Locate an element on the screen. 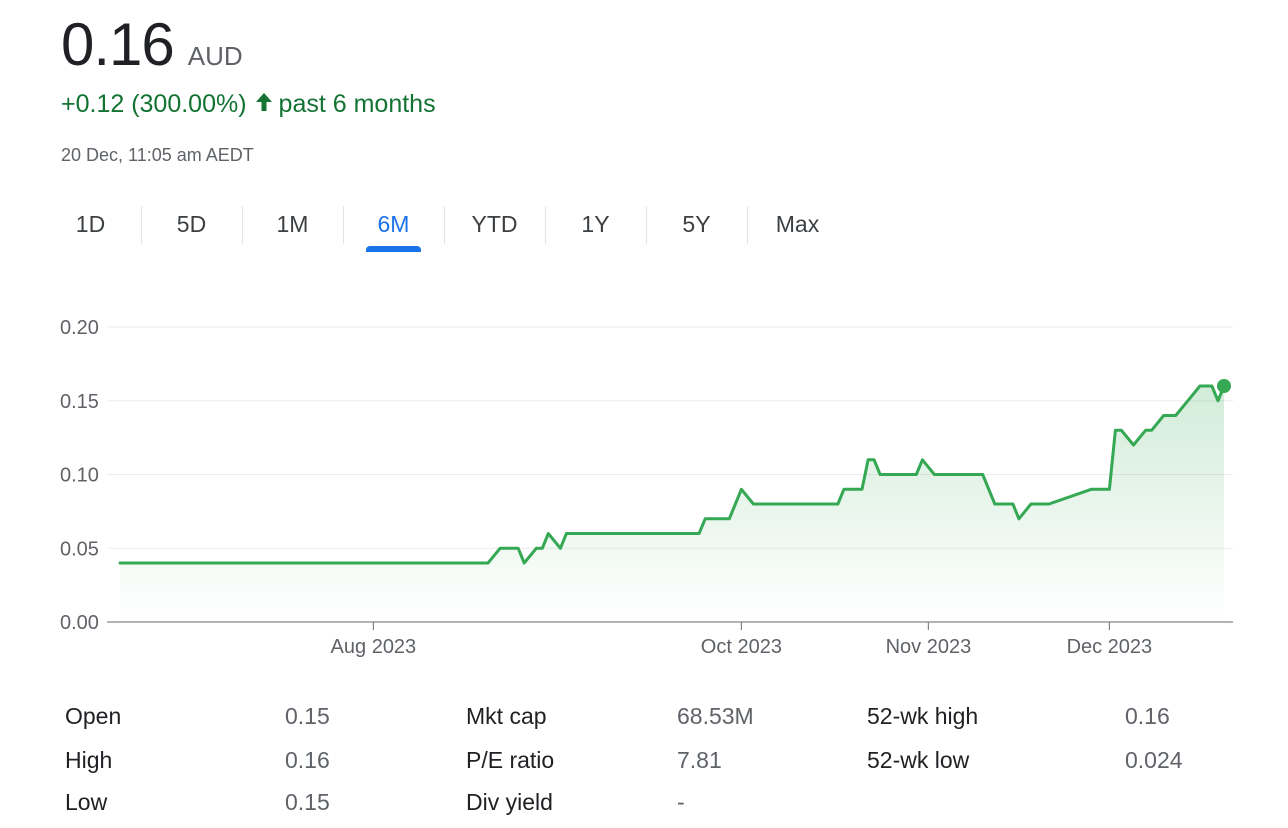  stat-label: P/E ratio is located at coordinates (510, 760).